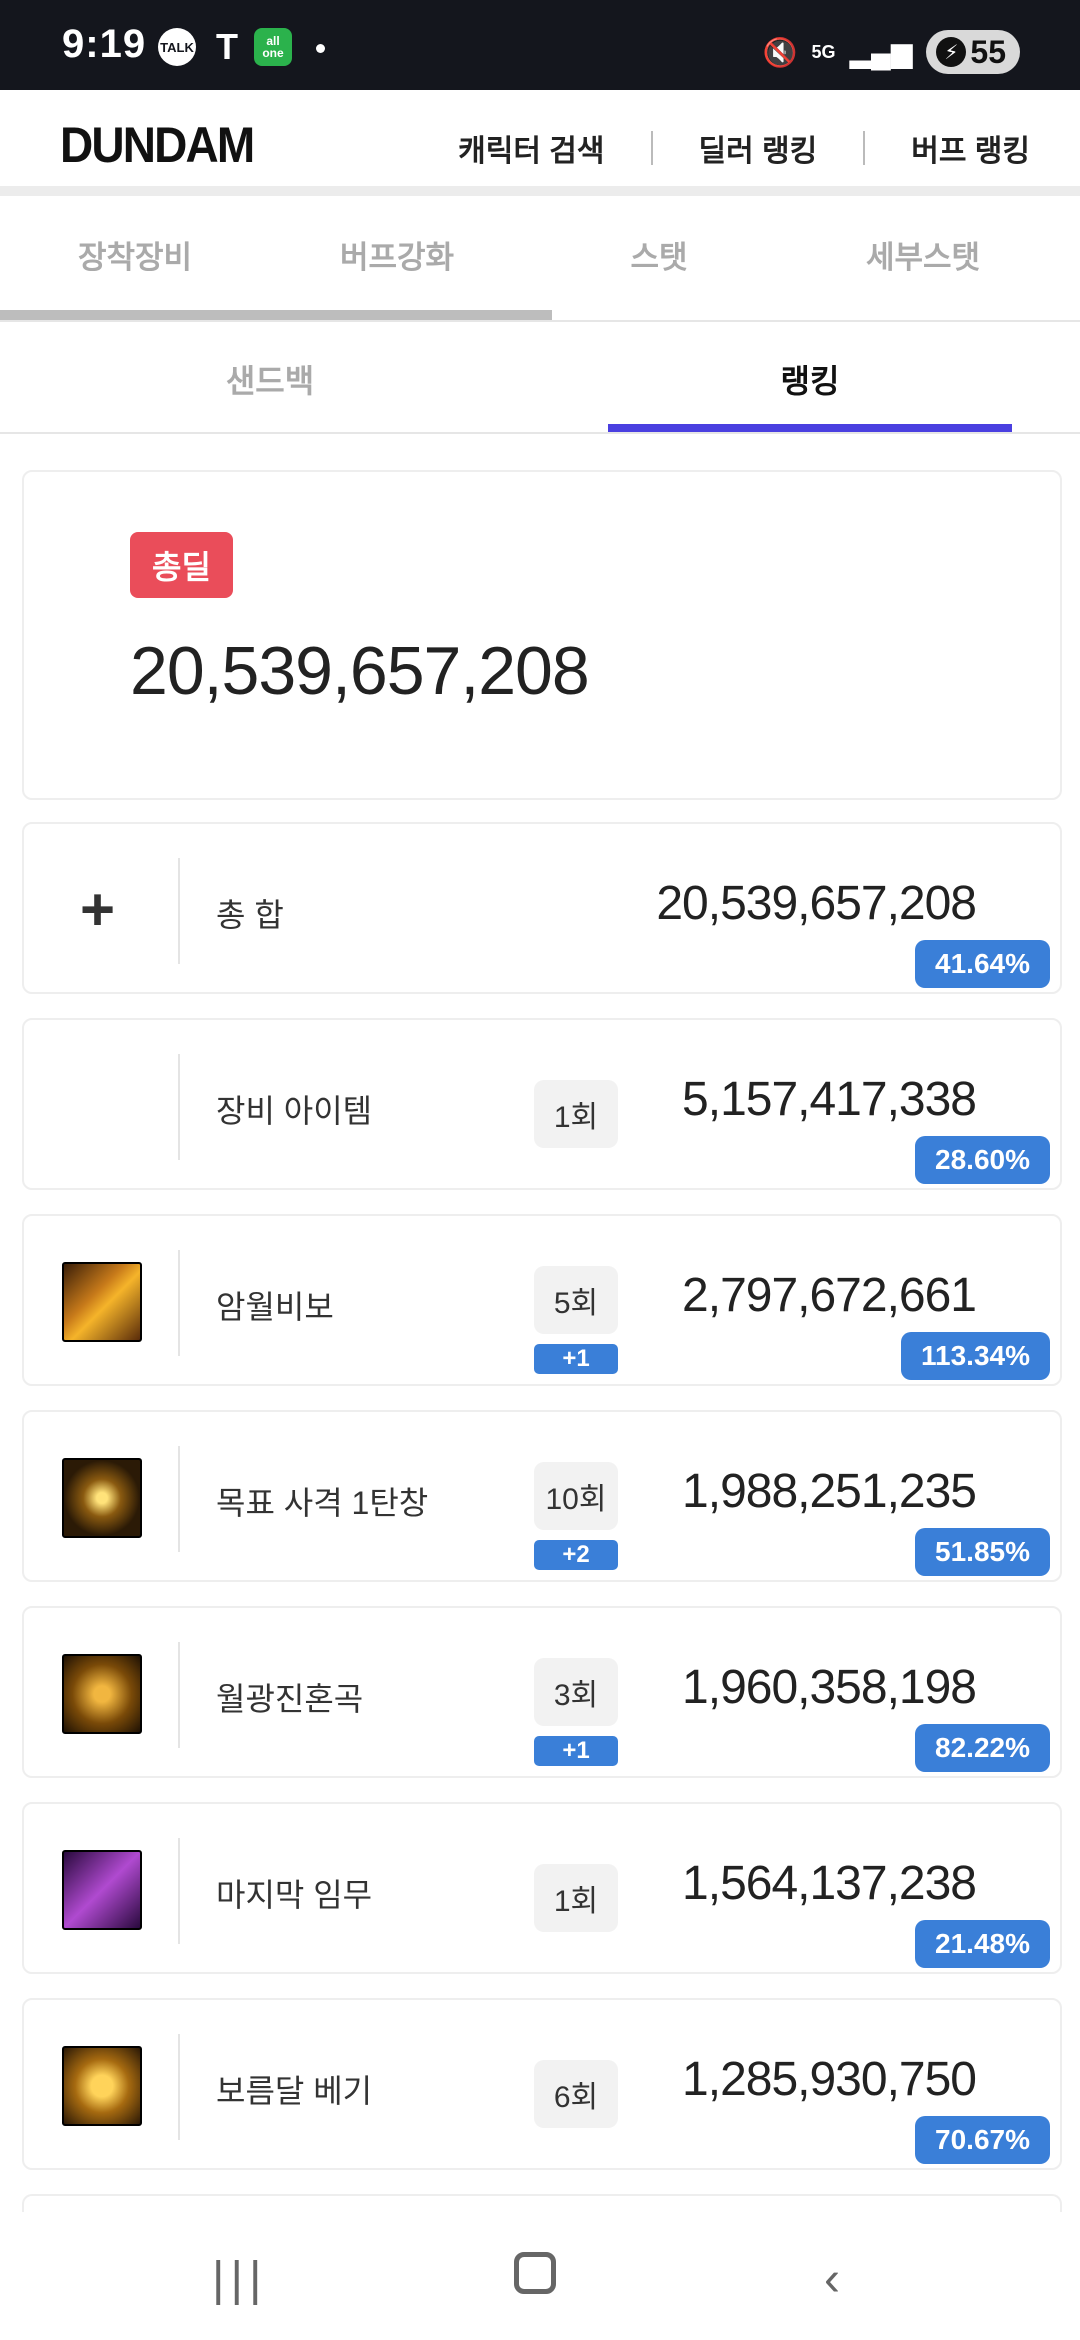 The width and height of the screenshot is (1080, 2340). I want to click on total-damage-value: 20,539,657,208, so click(360, 671).